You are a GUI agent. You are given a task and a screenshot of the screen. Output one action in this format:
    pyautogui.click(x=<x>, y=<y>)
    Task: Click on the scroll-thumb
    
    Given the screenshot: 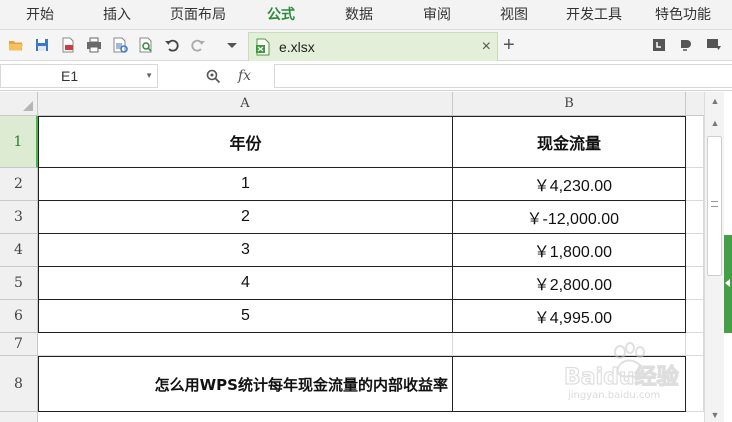 What is the action you would take?
    pyautogui.click(x=714, y=206)
    